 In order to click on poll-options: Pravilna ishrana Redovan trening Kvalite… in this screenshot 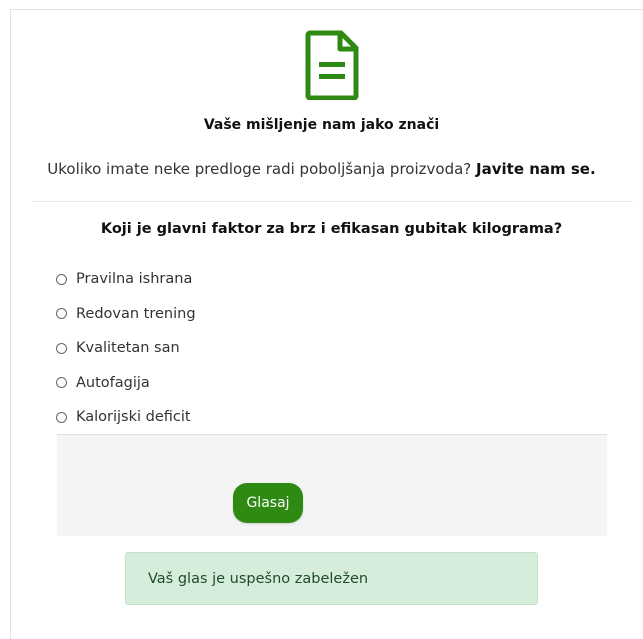, I will do `click(126, 348)`.